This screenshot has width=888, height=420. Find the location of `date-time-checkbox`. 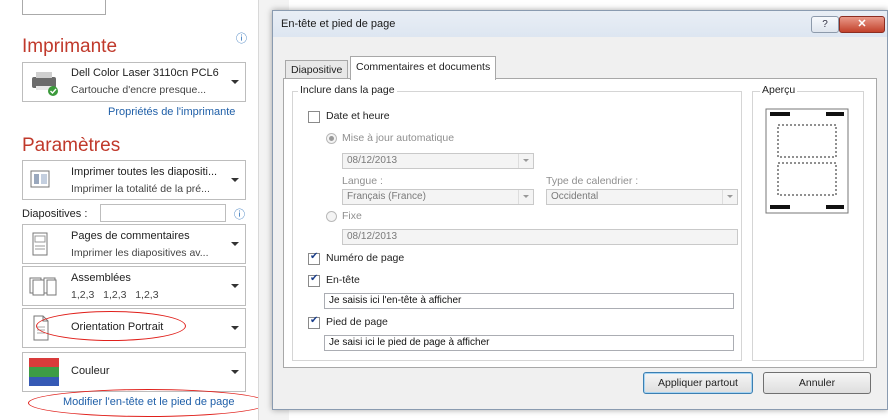

date-time-checkbox is located at coordinates (314, 117).